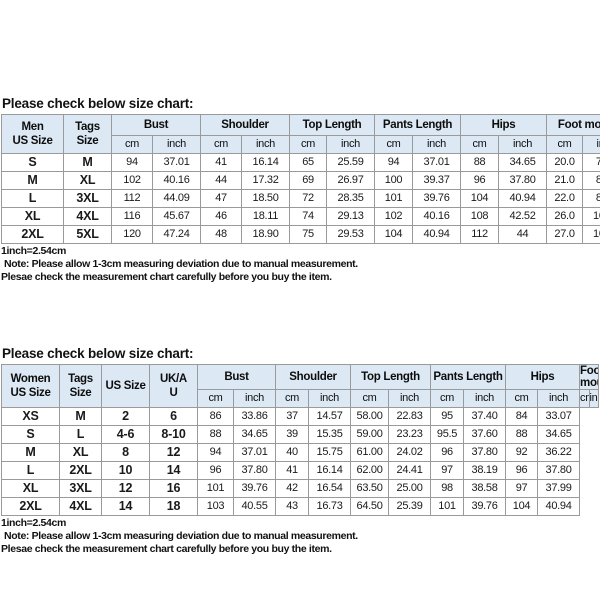 The width and height of the screenshot is (600, 600). Describe the element at coordinates (559, 453) in the screenshot. I see `women-r2-hips-in: 36.22` at that location.